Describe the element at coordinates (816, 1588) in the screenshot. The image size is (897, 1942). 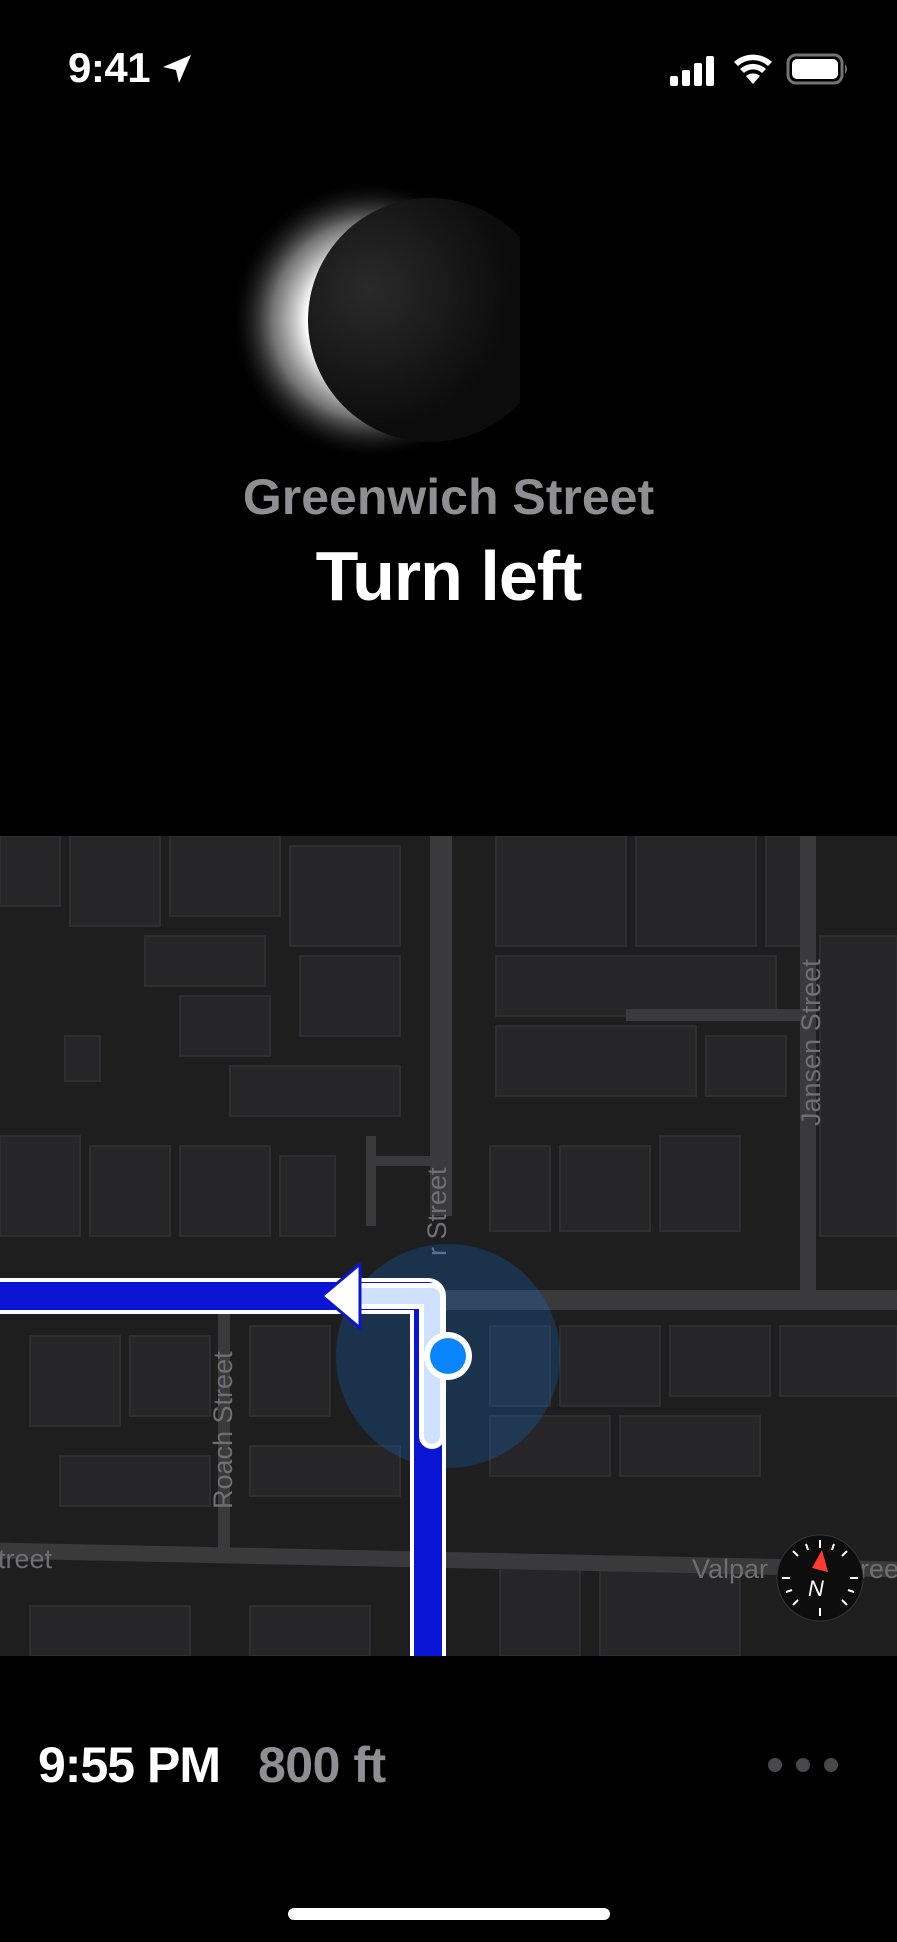
I see `compass-north-label: N` at that location.